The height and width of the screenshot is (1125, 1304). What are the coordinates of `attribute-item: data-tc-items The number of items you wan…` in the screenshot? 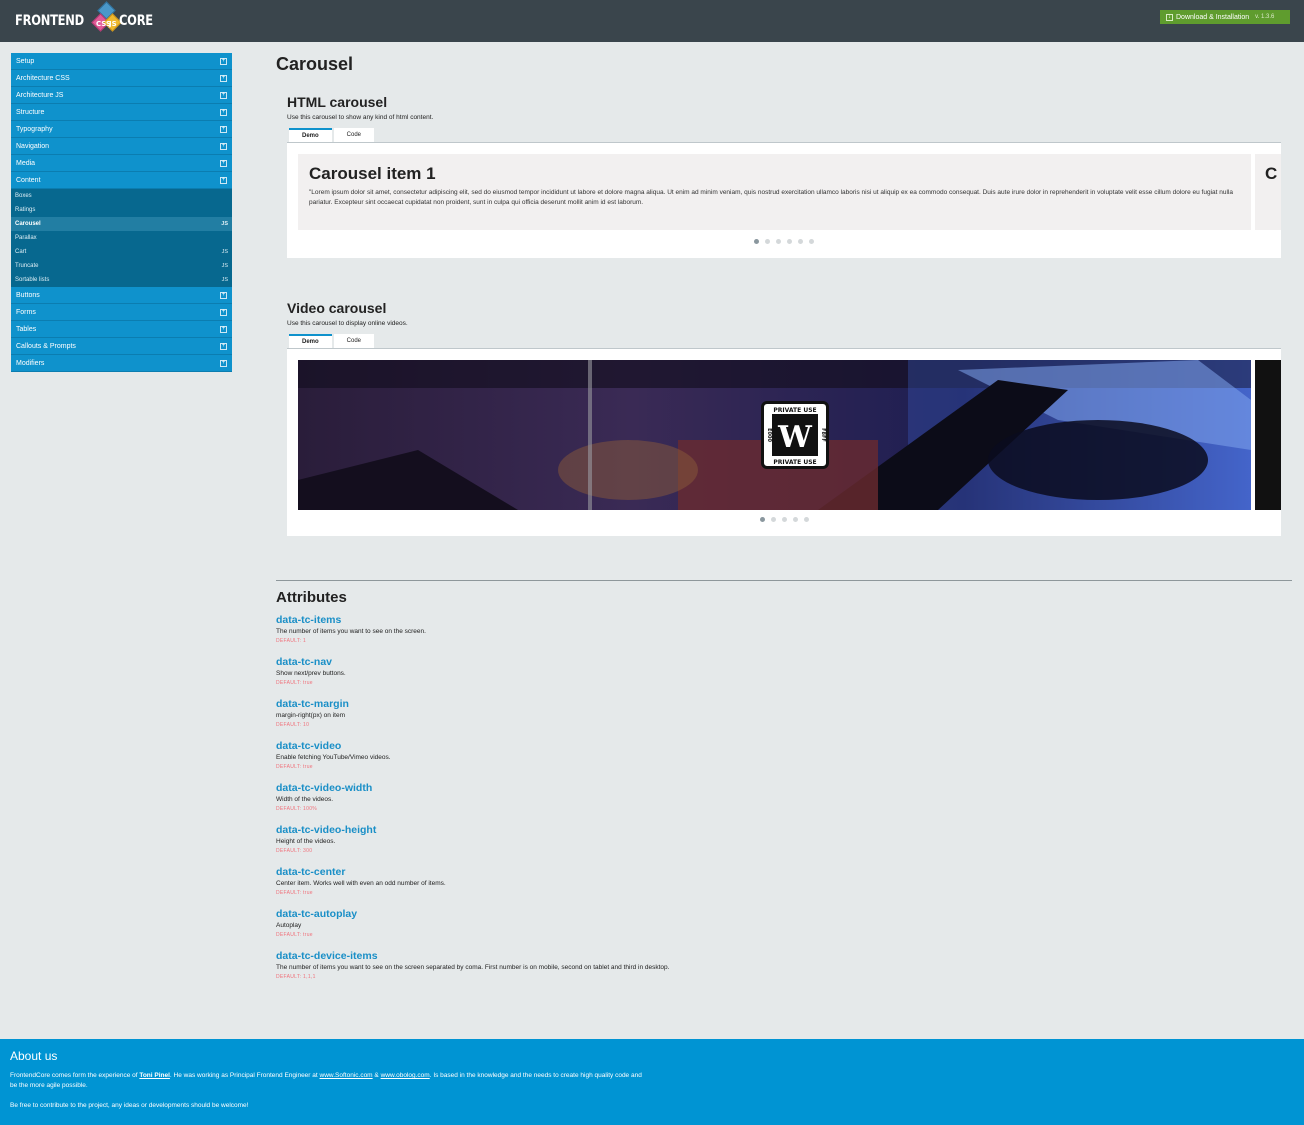 It's located at (784, 634).